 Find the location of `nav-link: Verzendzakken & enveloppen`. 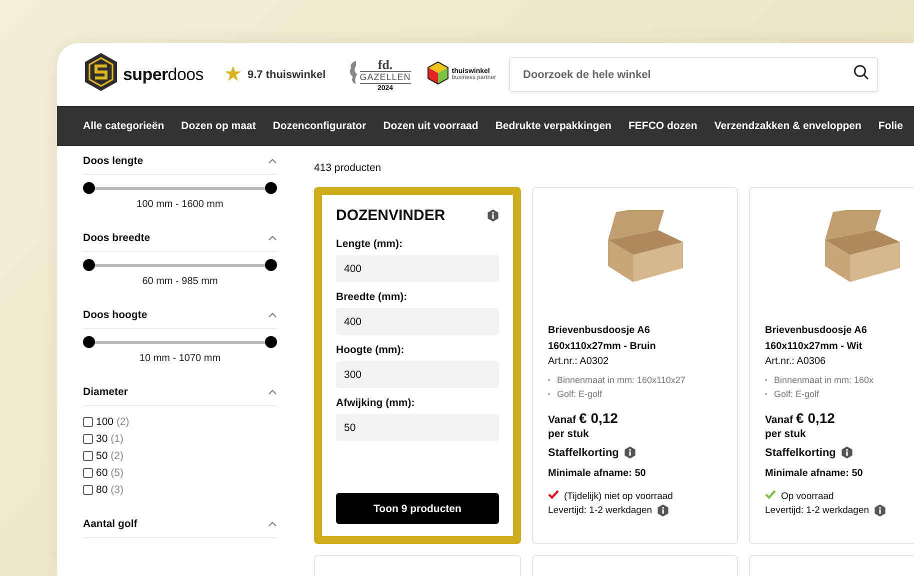

nav-link: Verzendzakken & enveloppen is located at coordinates (788, 126).